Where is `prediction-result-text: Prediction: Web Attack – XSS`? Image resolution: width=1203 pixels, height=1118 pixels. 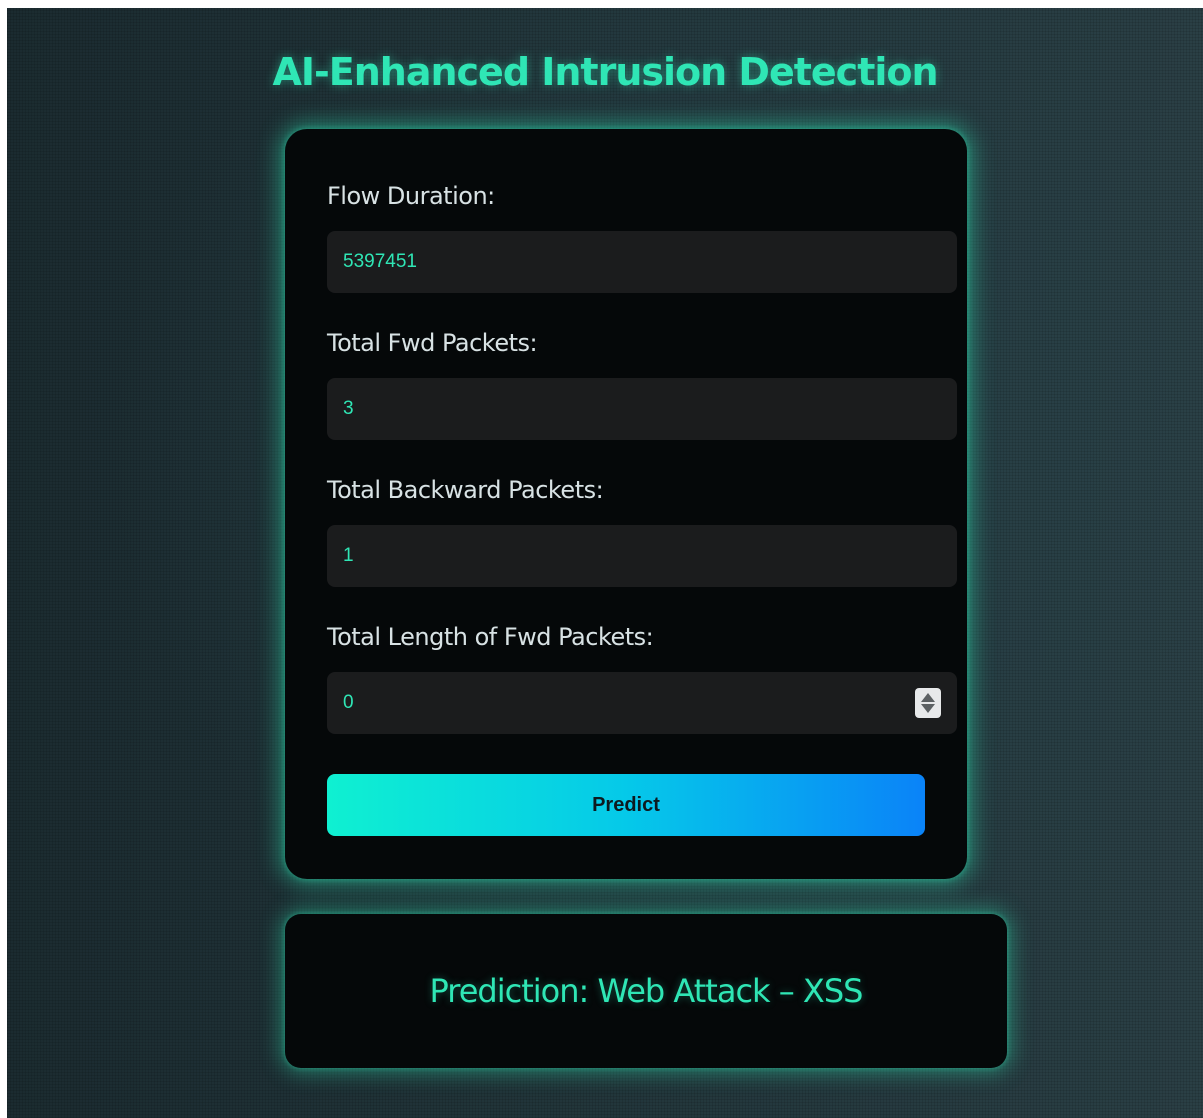
prediction-result-text: Prediction: Web Attack – XSS is located at coordinates (646, 991).